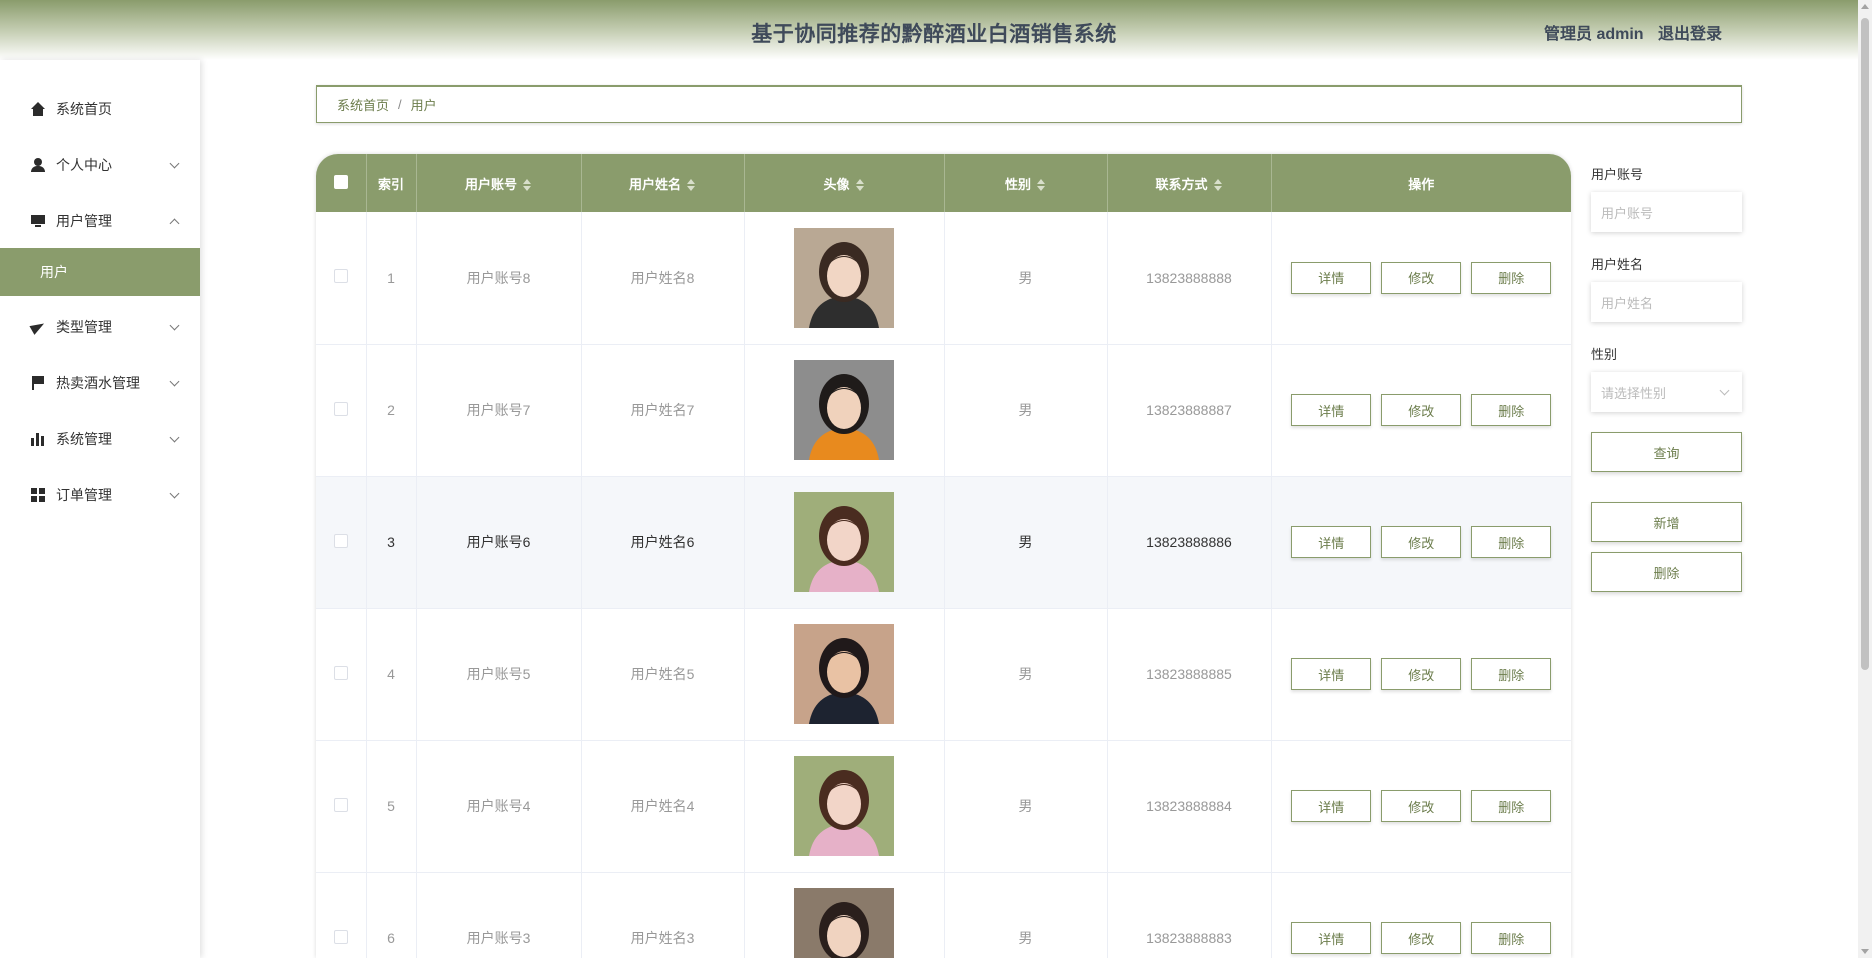 This screenshot has width=1872, height=958. I want to click on name-filter-label: 用户姓名, so click(1617, 264).